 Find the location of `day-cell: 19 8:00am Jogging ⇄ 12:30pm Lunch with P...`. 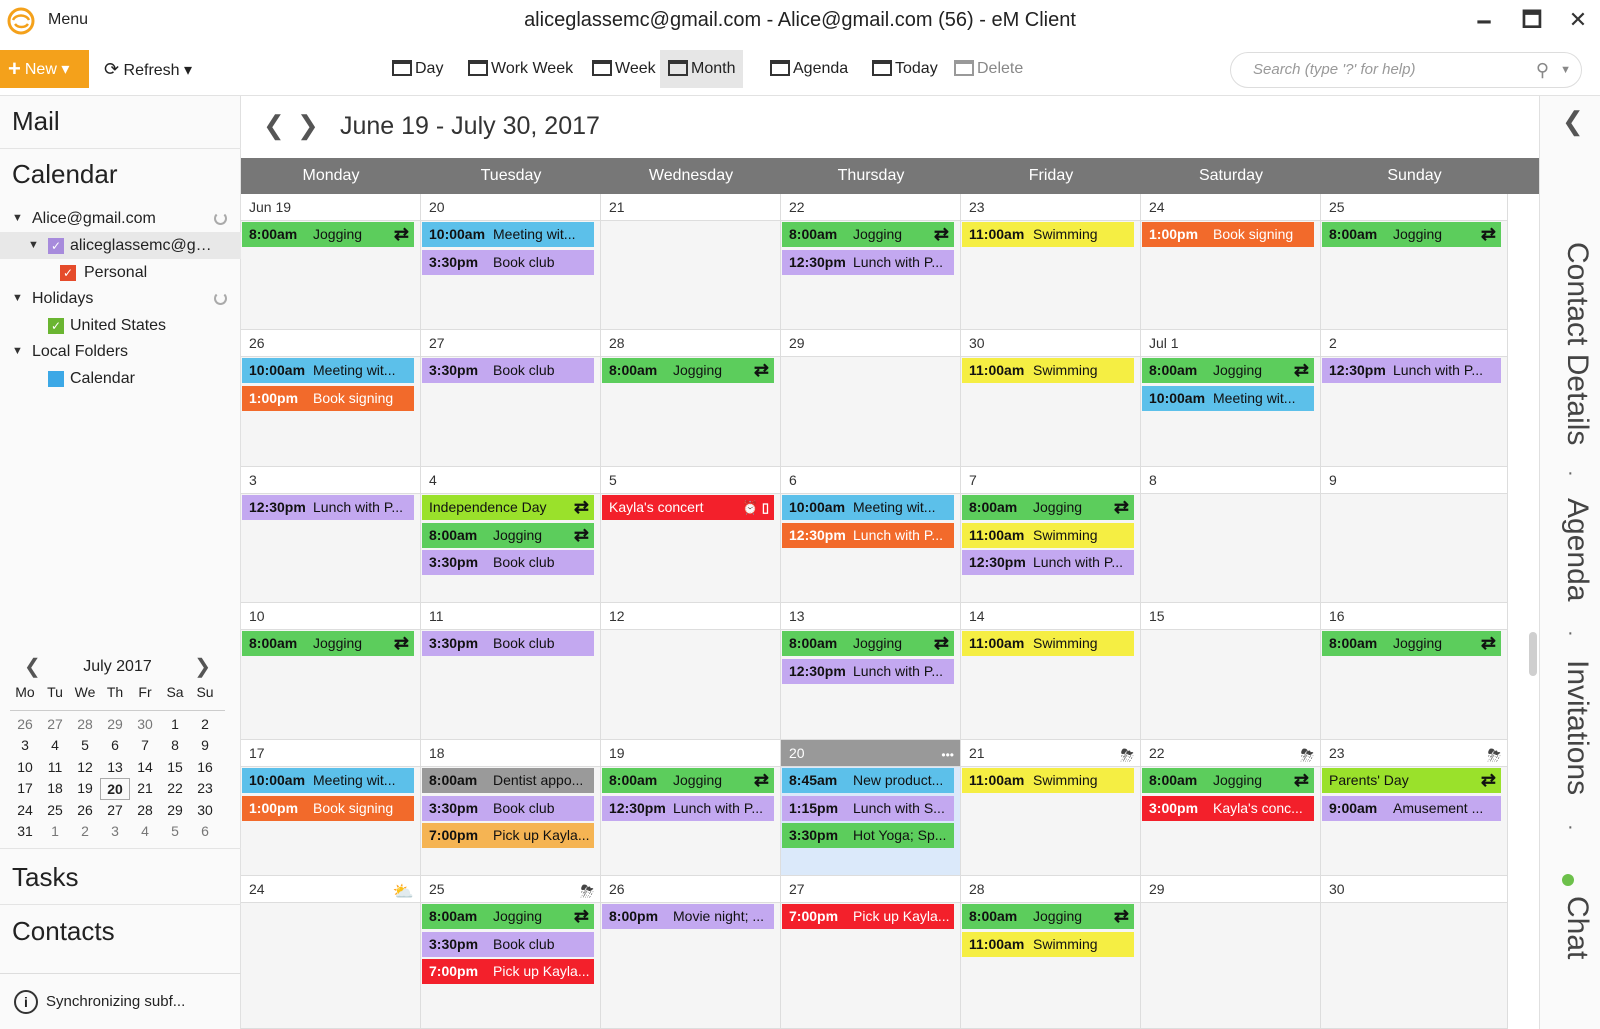

day-cell: 19 8:00am Jogging ⇄ 12:30pm Lunch with P... is located at coordinates (691, 808).